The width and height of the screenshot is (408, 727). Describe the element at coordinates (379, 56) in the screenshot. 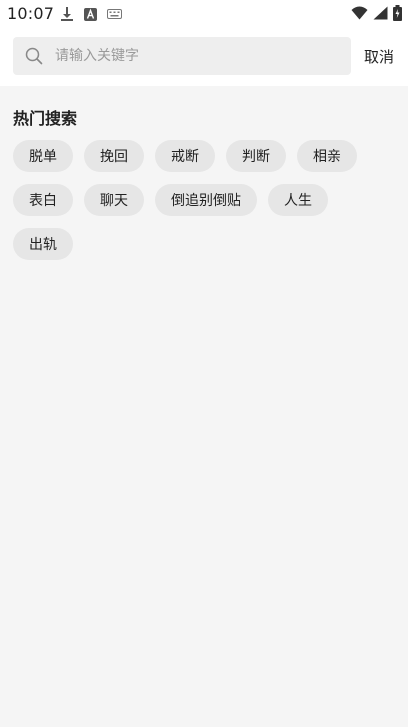

I see `cancel-button: 取消` at that location.